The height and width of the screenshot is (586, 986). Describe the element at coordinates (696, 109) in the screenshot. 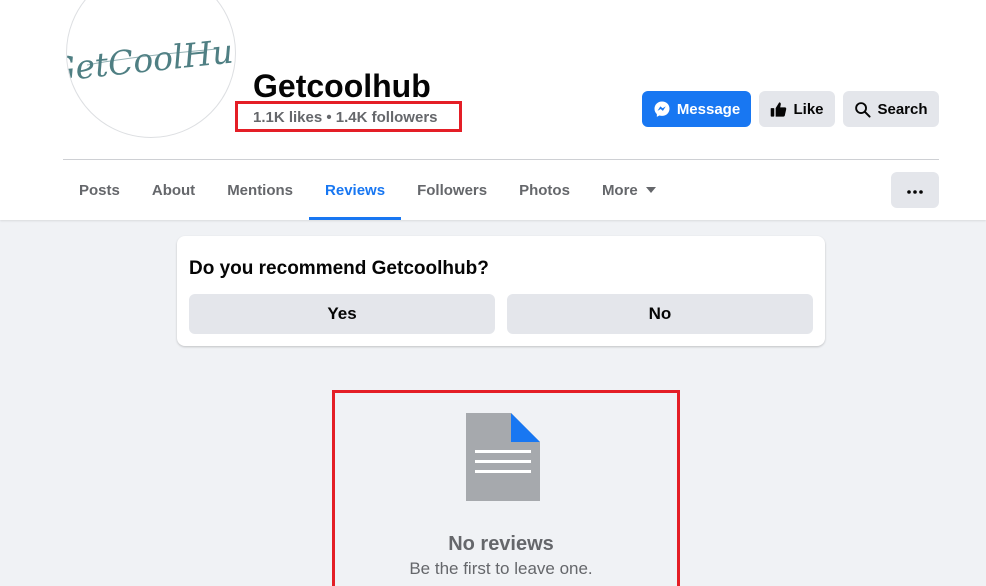

I see `message-button: Message` at that location.